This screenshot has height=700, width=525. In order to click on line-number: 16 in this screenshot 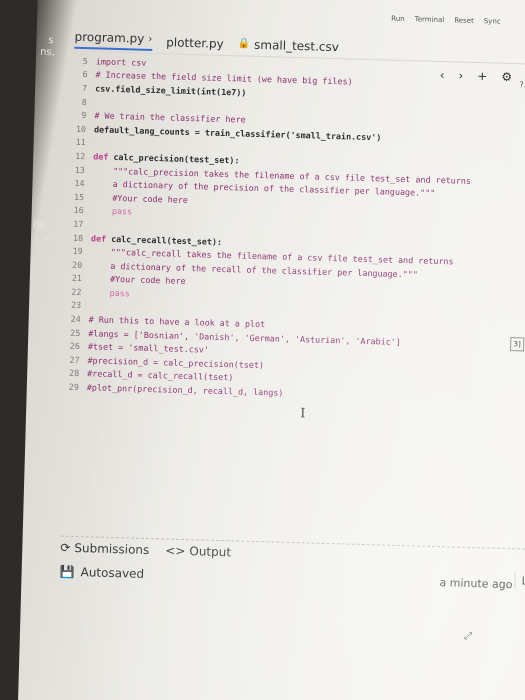, I will do `click(78, 210)`.